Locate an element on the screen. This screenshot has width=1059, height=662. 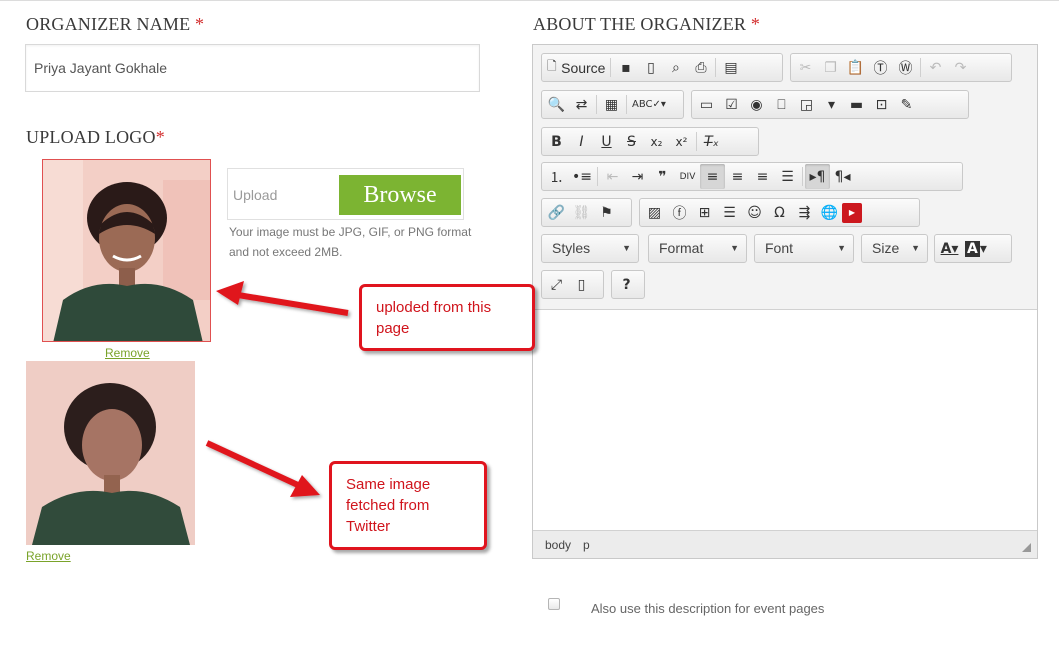
annotation-callout-2: Same image fetched from Twitter is located at coordinates (408, 505).